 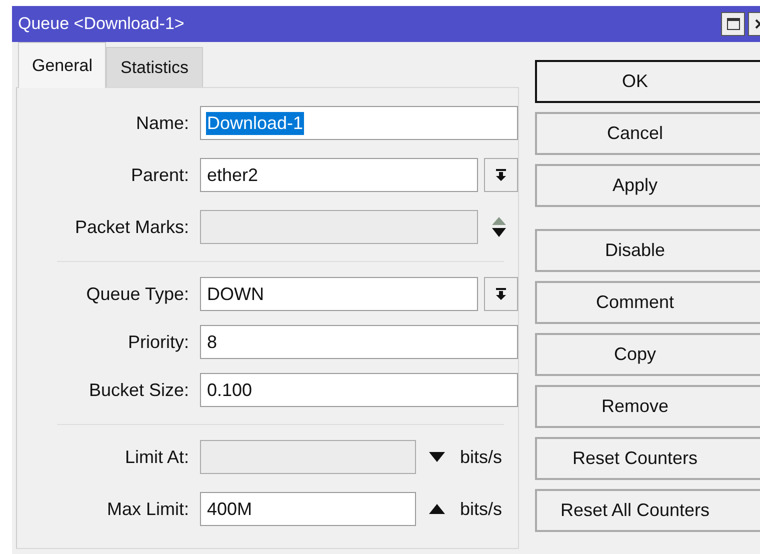 What do you see at coordinates (156, 457) in the screenshot?
I see `field-label: Limit At:` at bounding box center [156, 457].